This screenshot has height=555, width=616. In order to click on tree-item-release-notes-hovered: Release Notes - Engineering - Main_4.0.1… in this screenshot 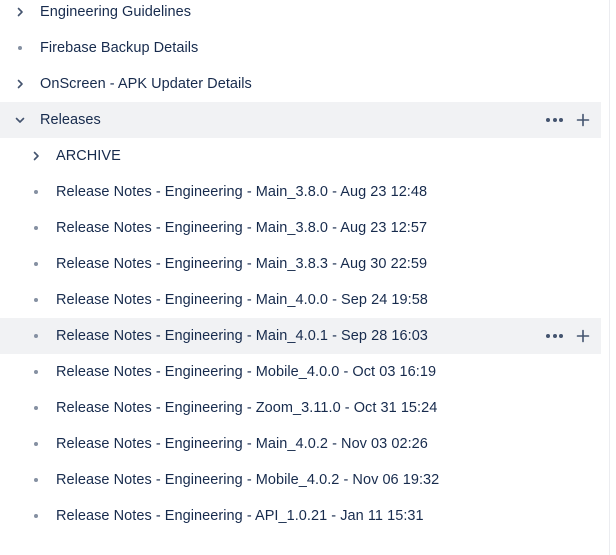, I will do `click(300, 336)`.